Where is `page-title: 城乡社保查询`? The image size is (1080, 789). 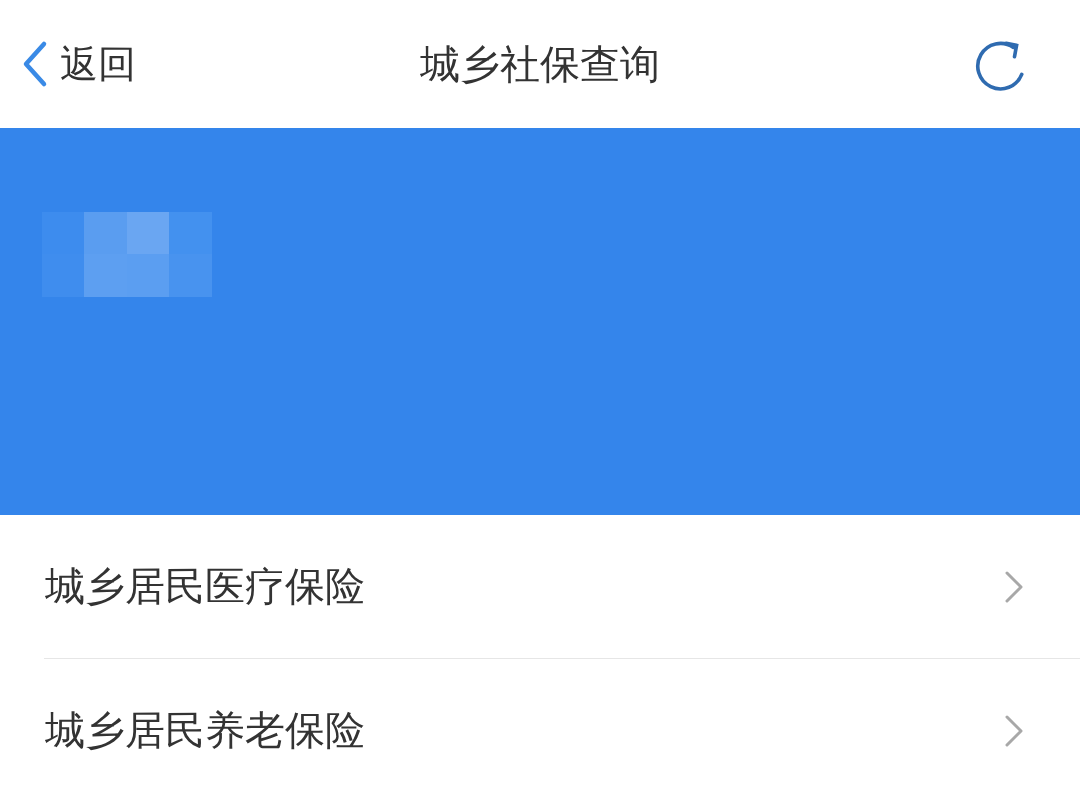
page-title: 城乡社保查询 is located at coordinates (540, 64).